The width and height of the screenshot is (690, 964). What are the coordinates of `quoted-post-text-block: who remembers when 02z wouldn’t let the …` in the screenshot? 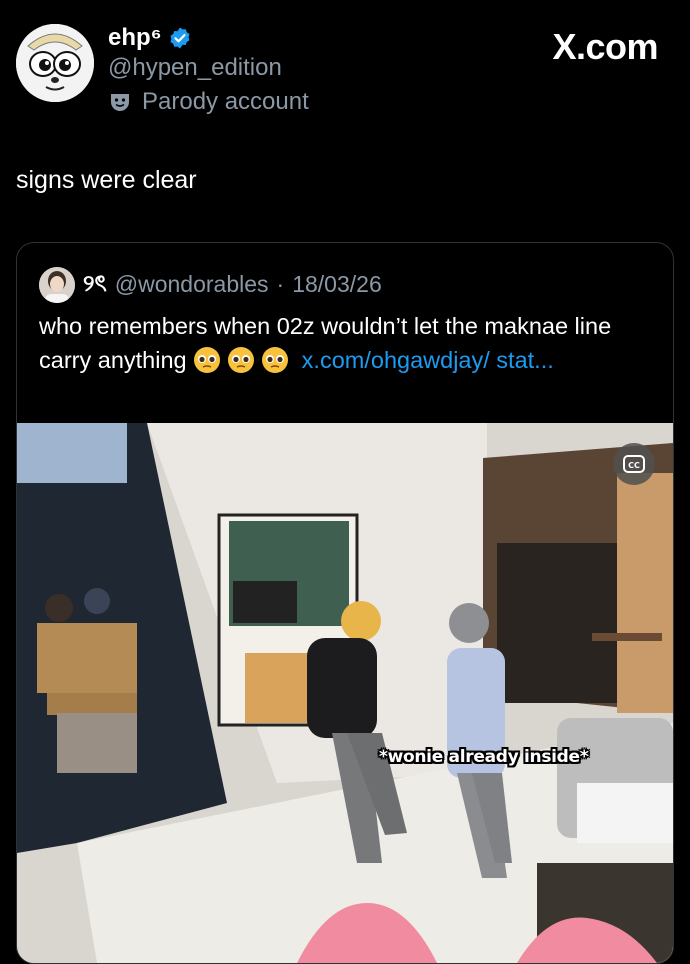 It's located at (349, 343).